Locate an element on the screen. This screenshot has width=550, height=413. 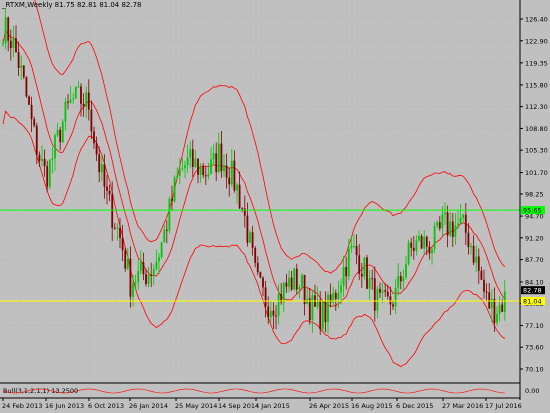
yellow-level-label: 81.04 is located at coordinates (532, 301).